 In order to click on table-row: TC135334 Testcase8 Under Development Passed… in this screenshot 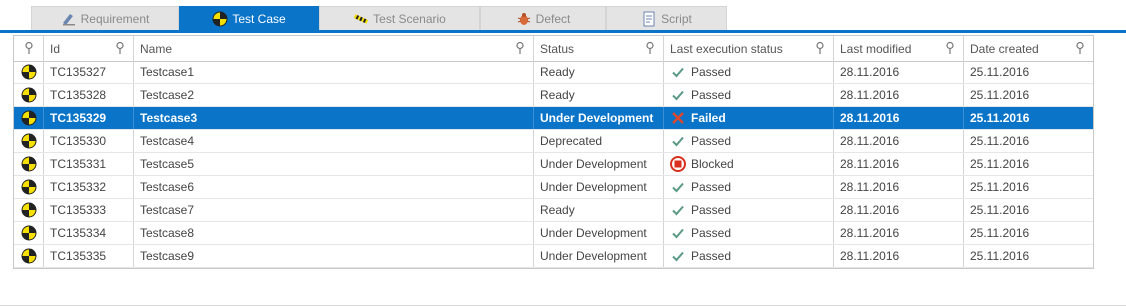, I will do `click(553, 233)`.